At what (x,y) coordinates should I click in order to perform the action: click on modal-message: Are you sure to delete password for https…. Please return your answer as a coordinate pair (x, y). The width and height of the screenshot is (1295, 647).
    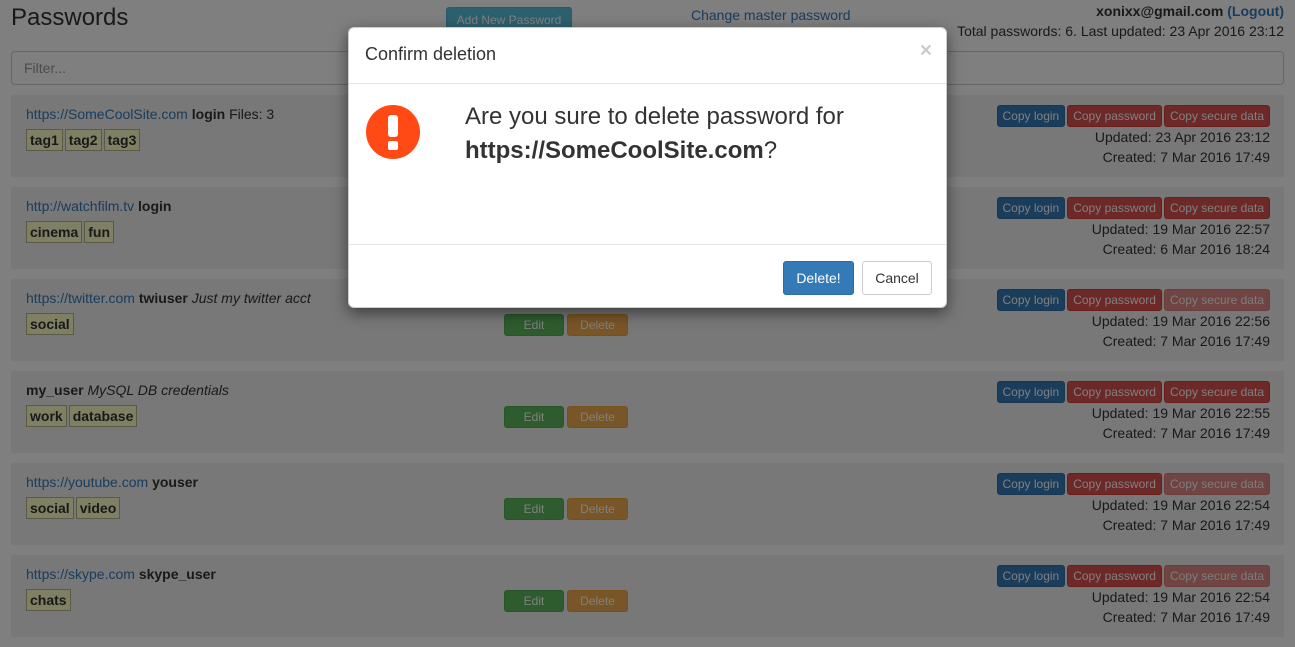
    Looking at the image, I should click on (695, 134).